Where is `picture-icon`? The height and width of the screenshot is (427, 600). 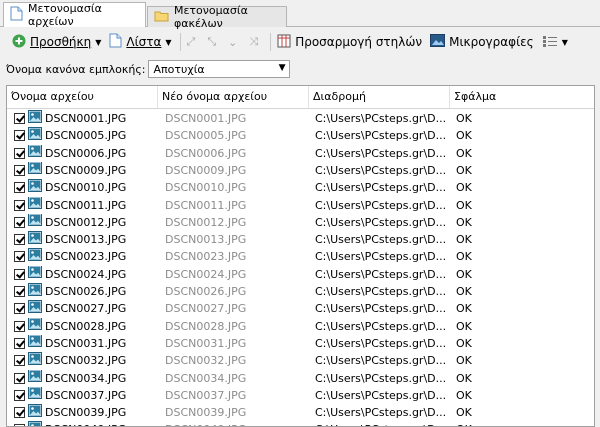
picture-icon is located at coordinates (438, 42).